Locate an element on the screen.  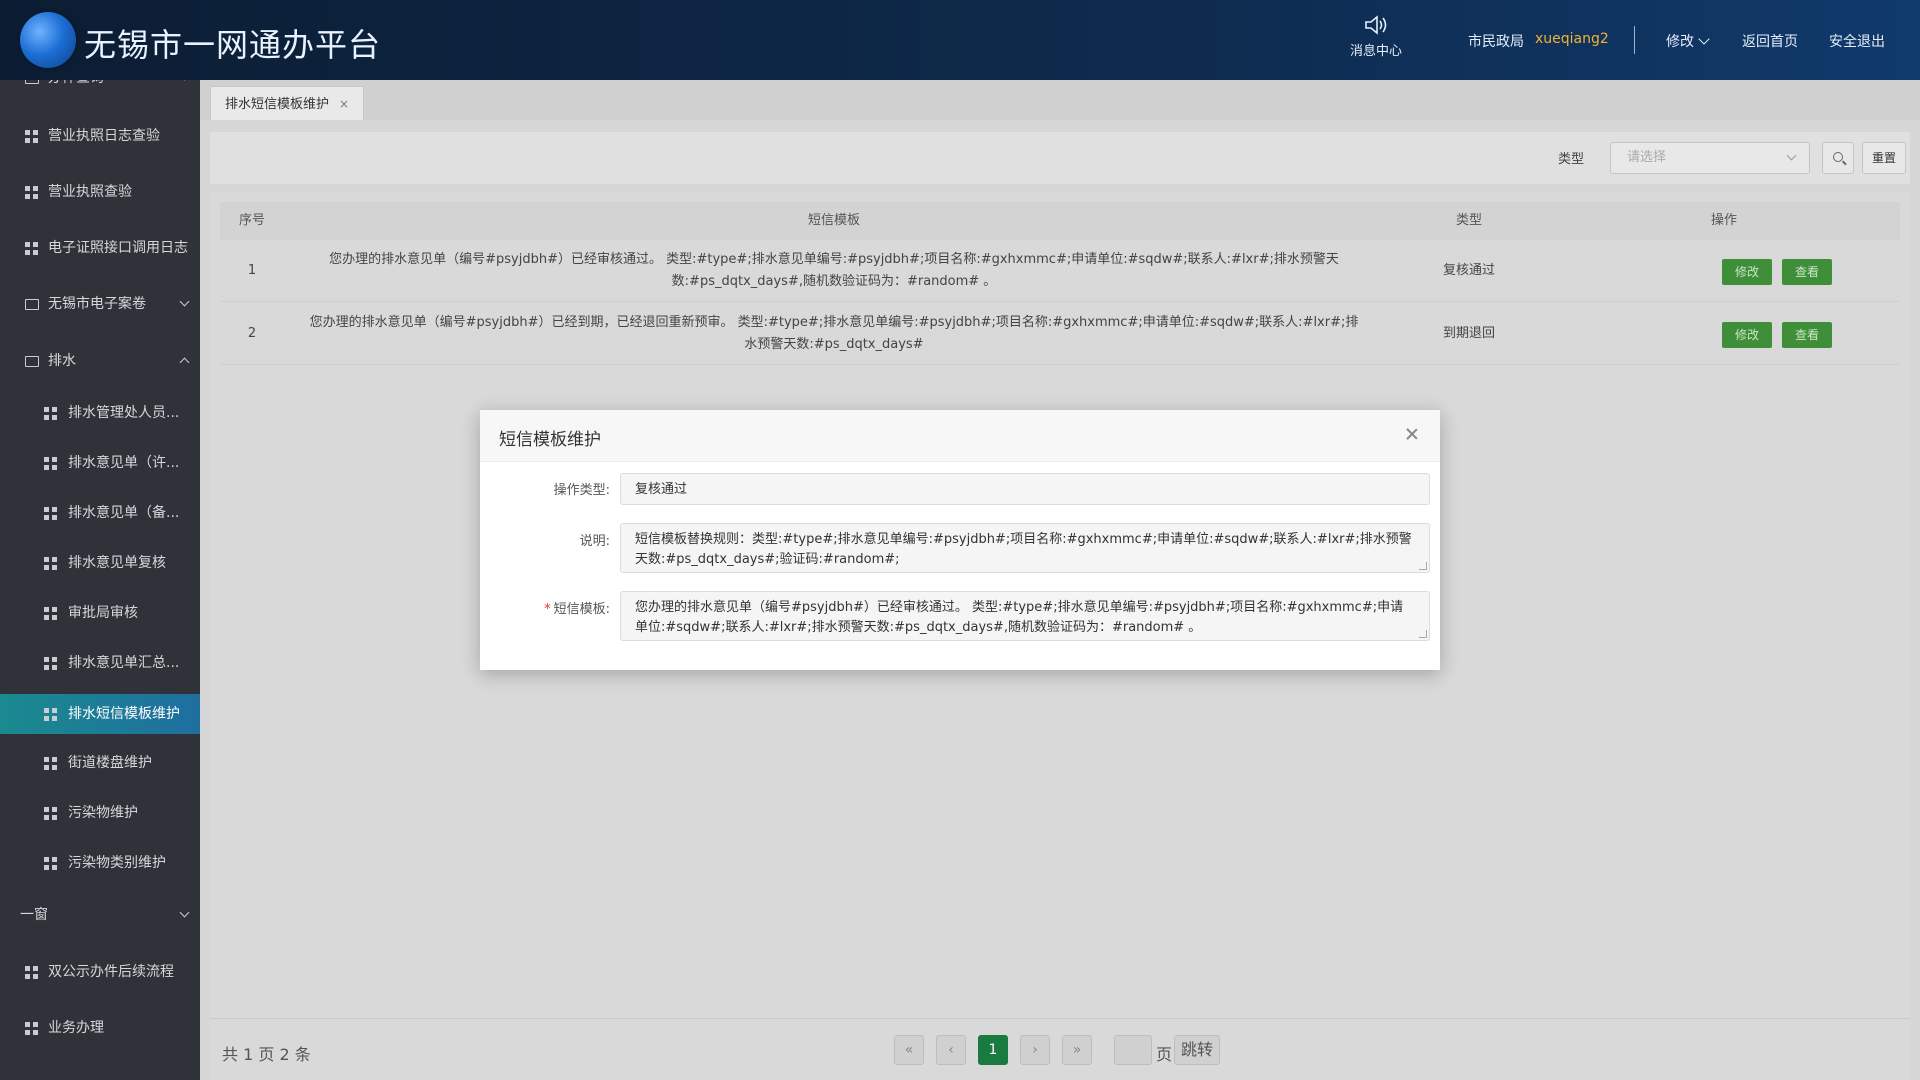
message-center-label: 消息中心 is located at coordinates (1375, 51).